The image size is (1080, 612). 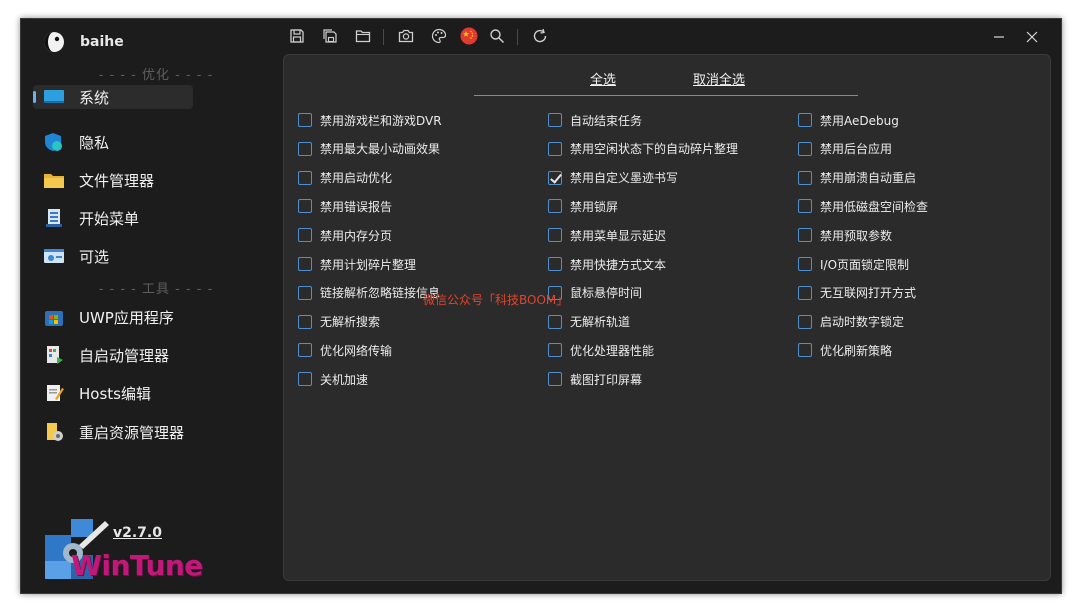 I want to click on sidebar-item-privacy: 隐私, so click(x=113, y=142).